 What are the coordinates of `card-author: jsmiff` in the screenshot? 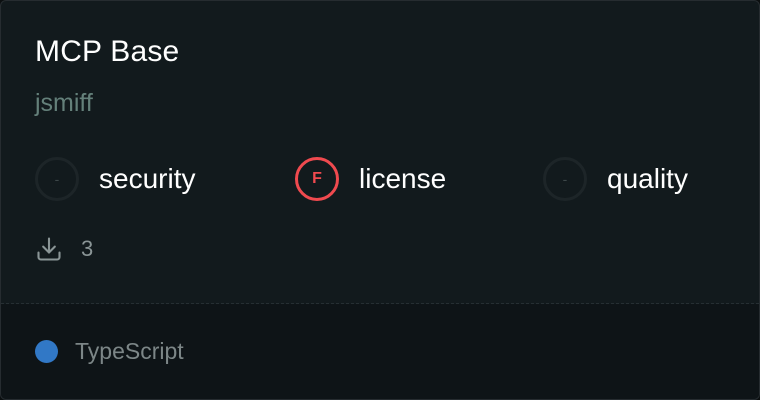 It's located at (64, 103).